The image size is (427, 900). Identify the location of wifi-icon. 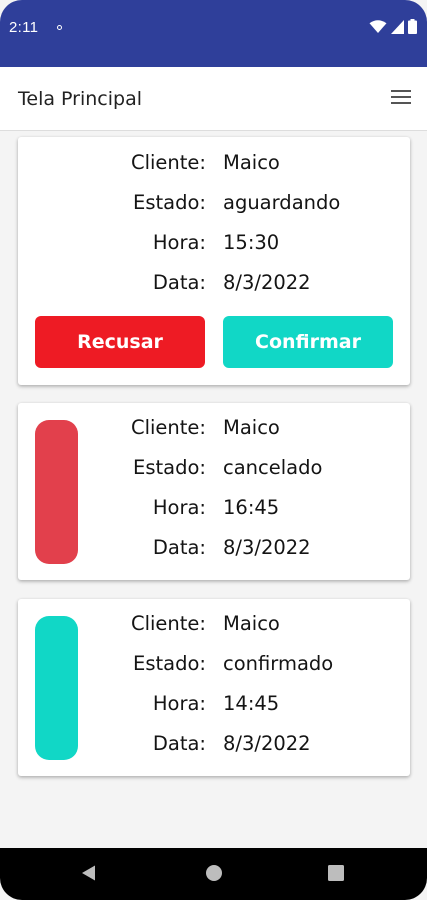
(378, 26).